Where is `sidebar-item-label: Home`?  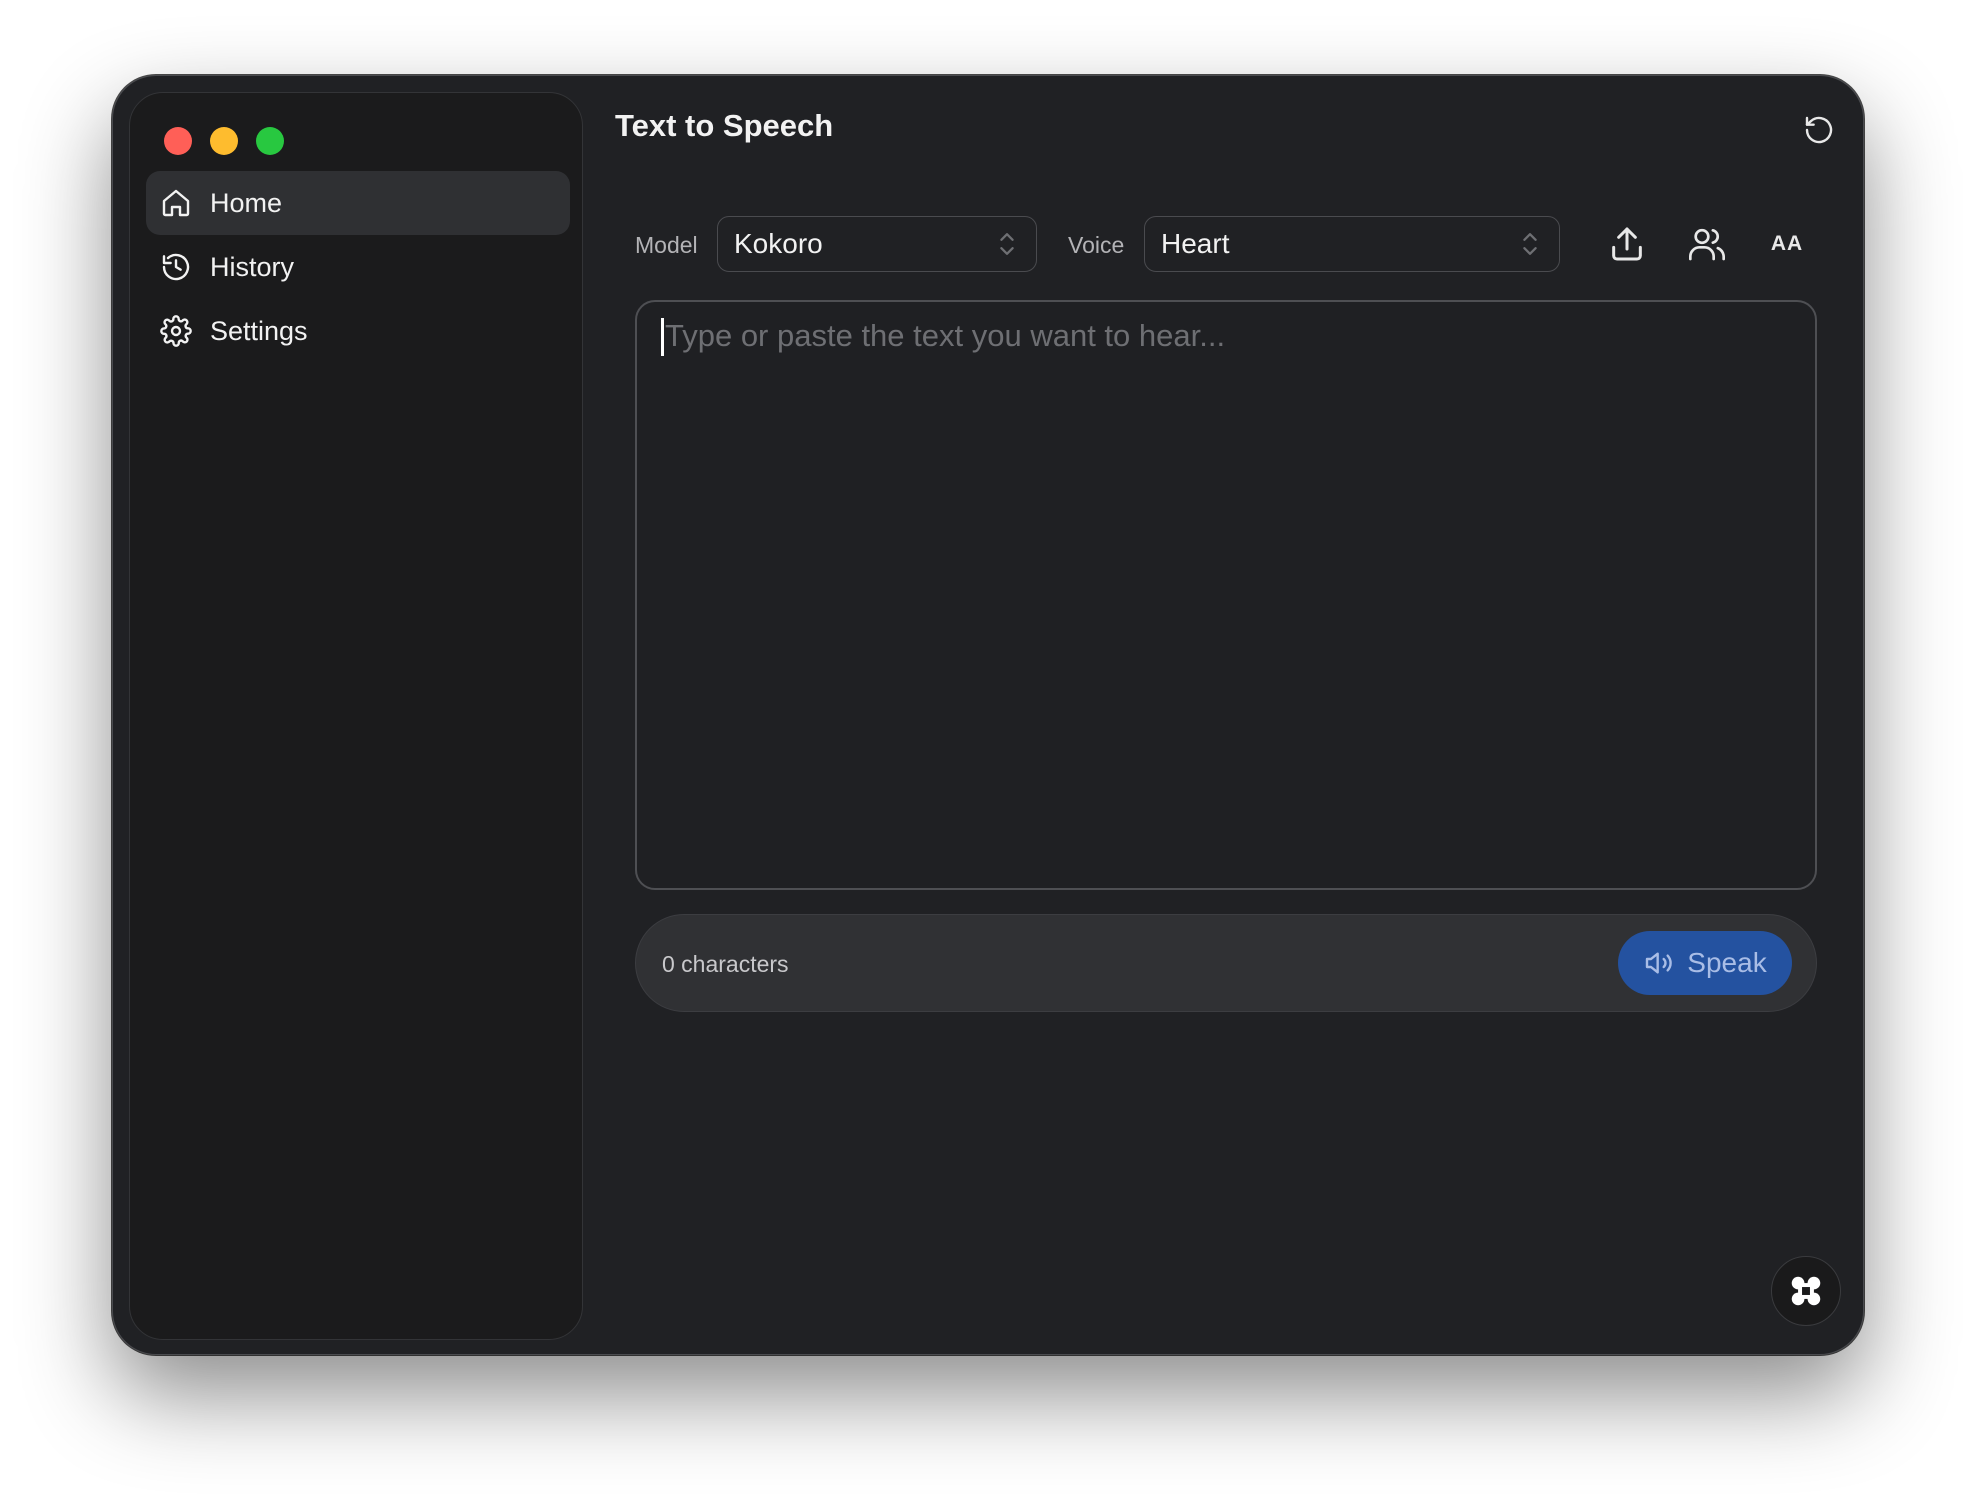 sidebar-item-label: Home is located at coordinates (246, 202).